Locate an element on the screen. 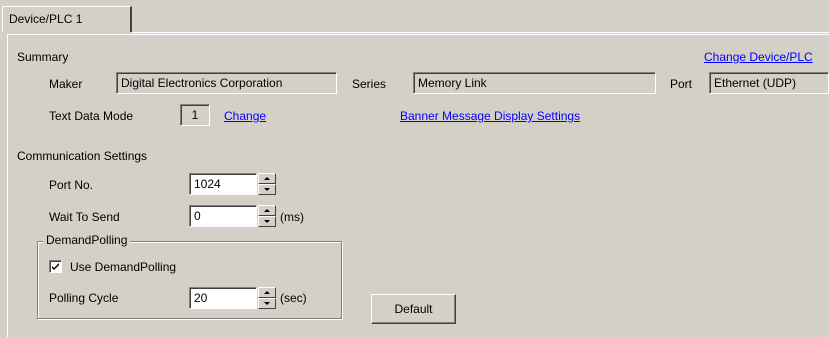 This screenshot has width=829, height=337. wait-to-send-label: Wait To Send is located at coordinates (84, 217).